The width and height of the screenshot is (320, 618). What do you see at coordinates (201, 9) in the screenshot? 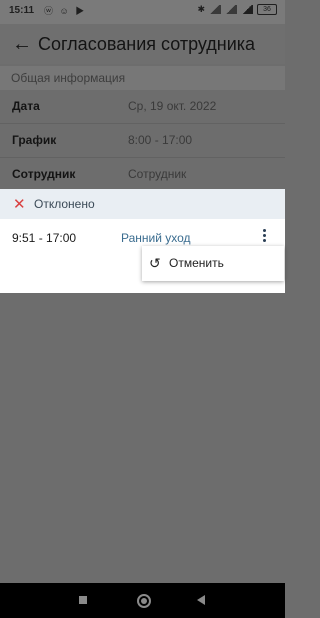
I see `bluetooth-icon: ✱` at bounding box center [201, 9].